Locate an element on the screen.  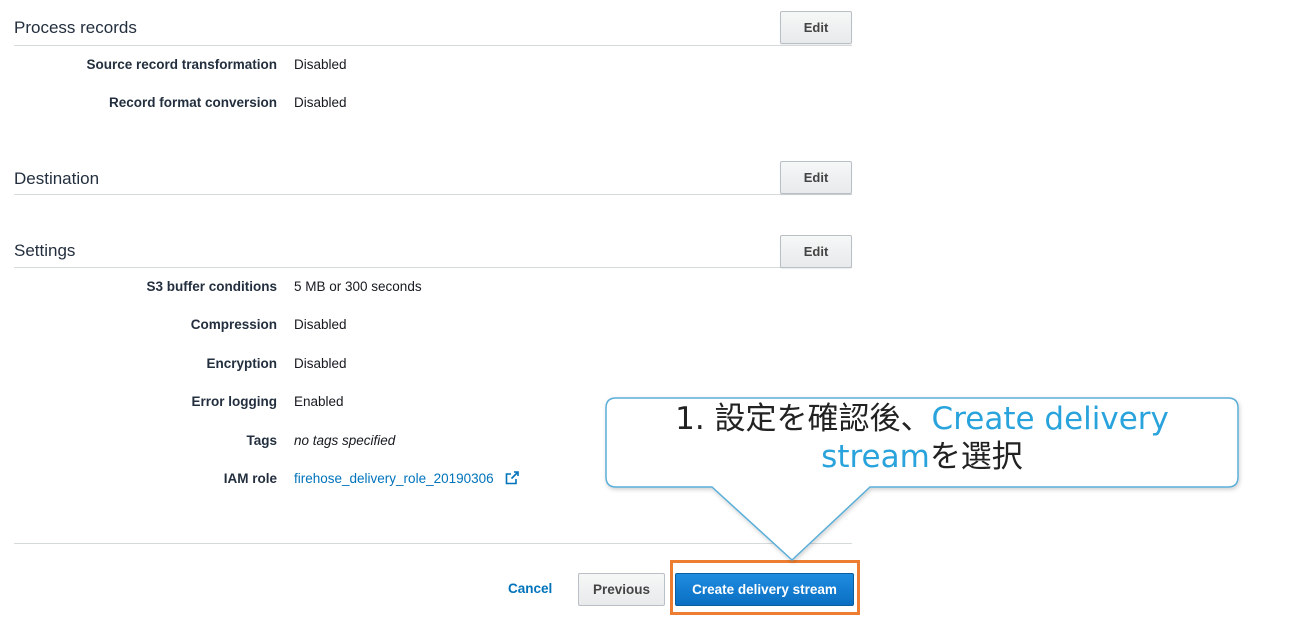
callout-line-2: streamを選択 is located at coordinates (922, 457).